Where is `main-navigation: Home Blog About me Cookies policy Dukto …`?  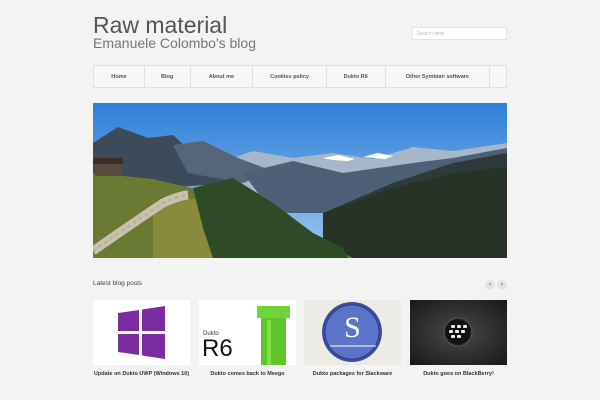 main-navigation: Home Blog About me Cookies policy Dukto … is located at coordinates (300, 76).